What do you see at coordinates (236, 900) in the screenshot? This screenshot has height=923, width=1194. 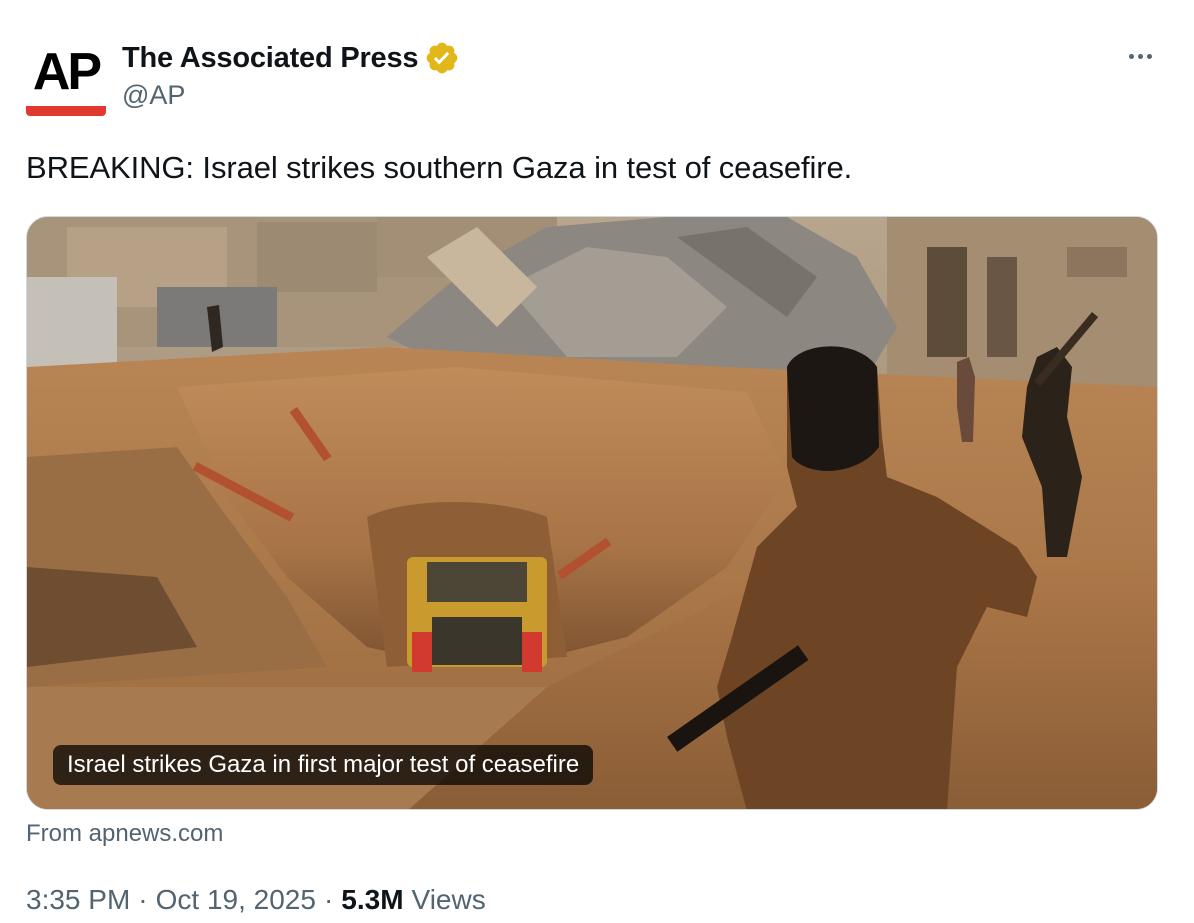 I see `tweet-date: Oct 19, 2025` at bounding box center [236, 900].